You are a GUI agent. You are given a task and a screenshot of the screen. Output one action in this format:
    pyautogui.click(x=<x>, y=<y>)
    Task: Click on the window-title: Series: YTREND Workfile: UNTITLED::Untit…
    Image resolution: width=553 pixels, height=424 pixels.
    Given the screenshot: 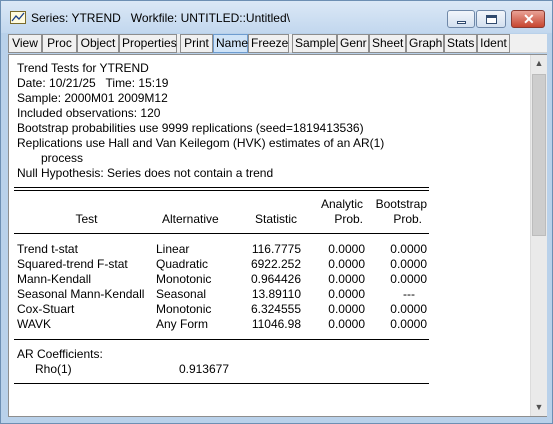 What is the action you would take?
    pyautogui.click(x=160, y=18)
    